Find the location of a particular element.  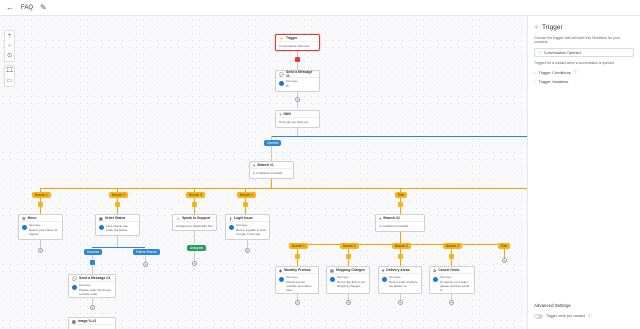

zoom-out-button: − is located at coordinates (10, 46).